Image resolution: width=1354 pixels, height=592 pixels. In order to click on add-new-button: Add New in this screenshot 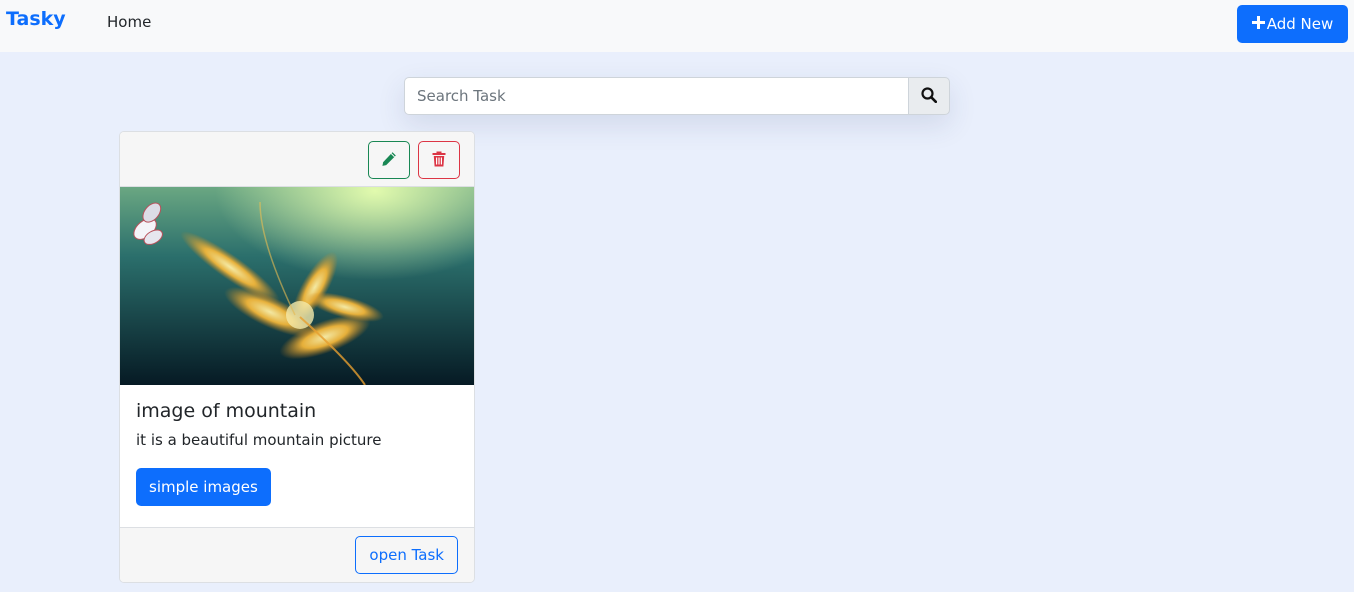, I will do `click(1292, 24)`.